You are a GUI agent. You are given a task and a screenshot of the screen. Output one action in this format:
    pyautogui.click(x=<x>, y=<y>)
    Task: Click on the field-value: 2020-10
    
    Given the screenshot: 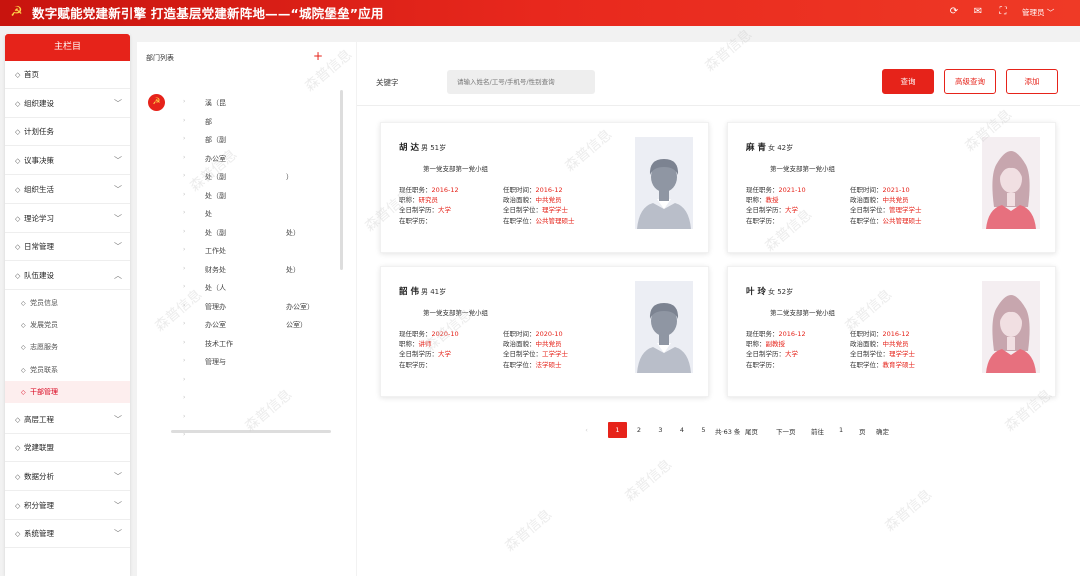 What is the action you would take?
    pyautogui.click(x=445, y=334)
    